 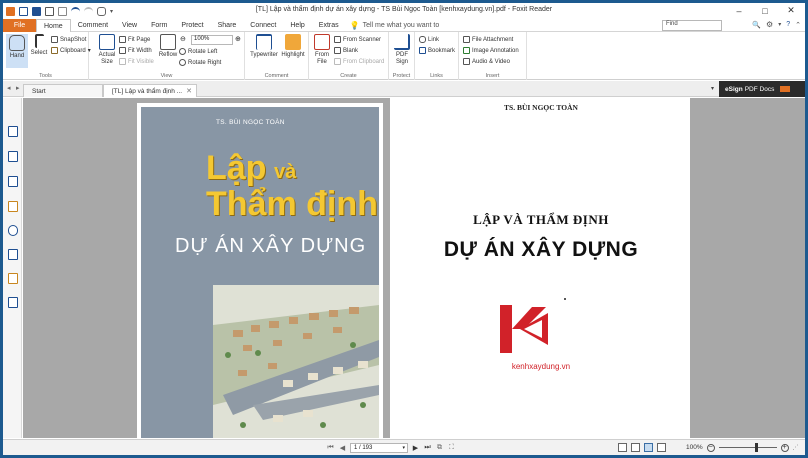 I want to click on image-annotation-button: Image Annotation, so click(x=491, y=50).